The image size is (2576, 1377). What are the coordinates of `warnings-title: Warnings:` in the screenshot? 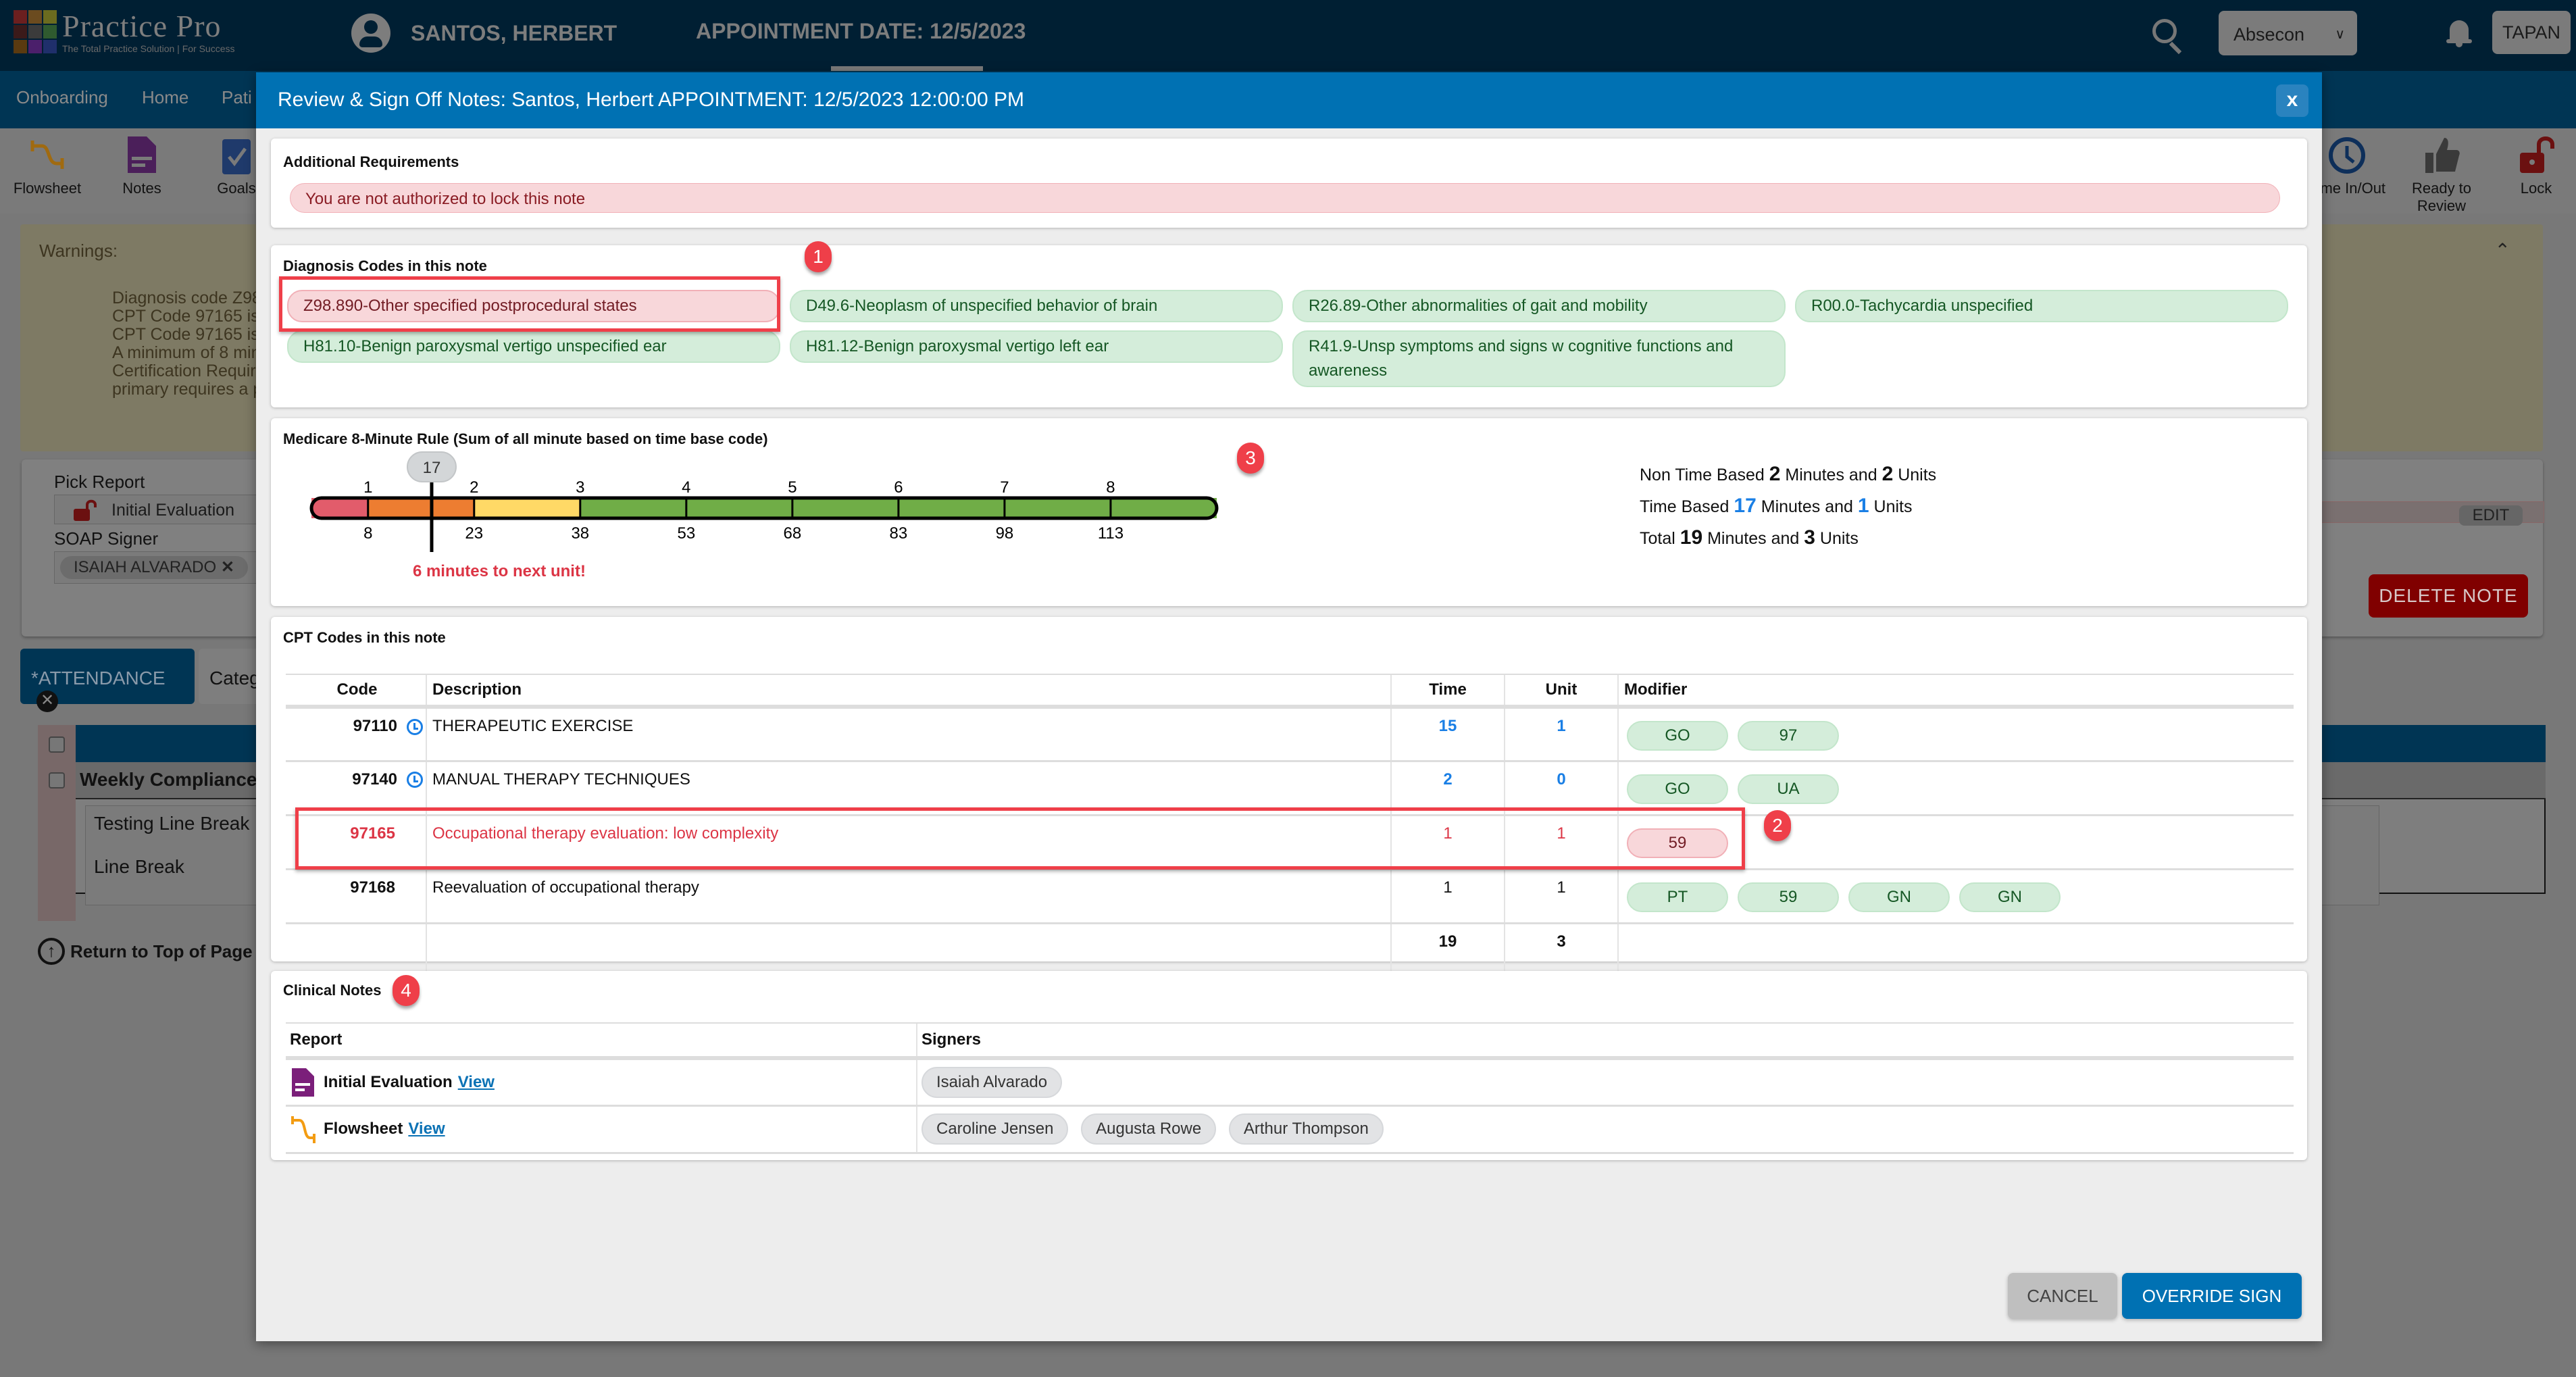 It's located at (78, 251).